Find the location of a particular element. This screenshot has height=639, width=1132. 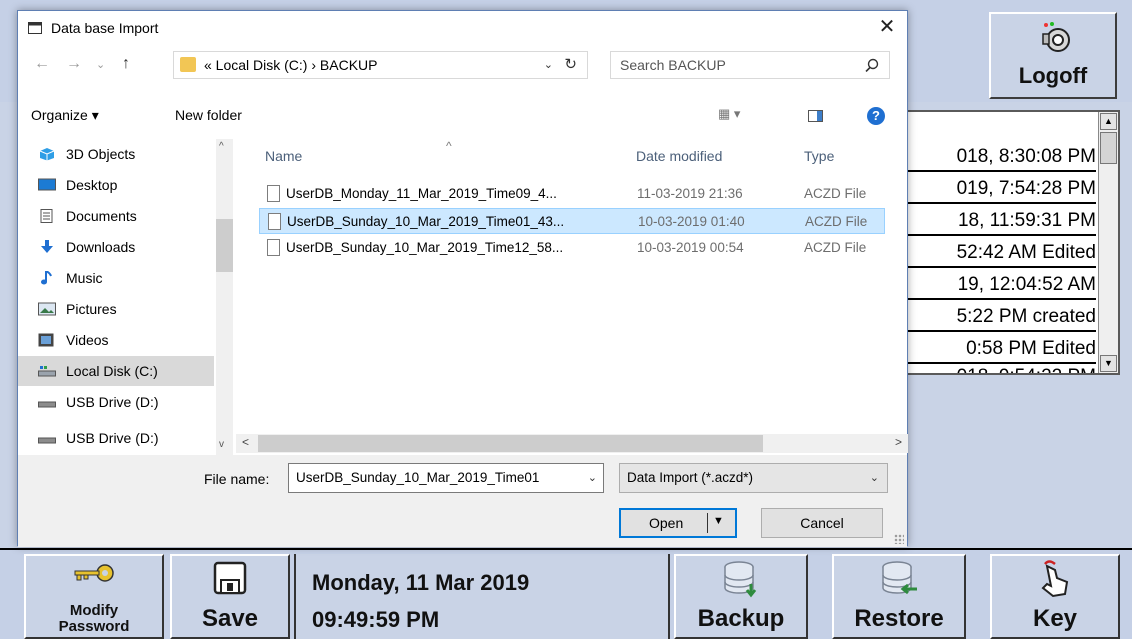

file-date: 10-03-2019 00:54 is located at coordinates (690, 247).